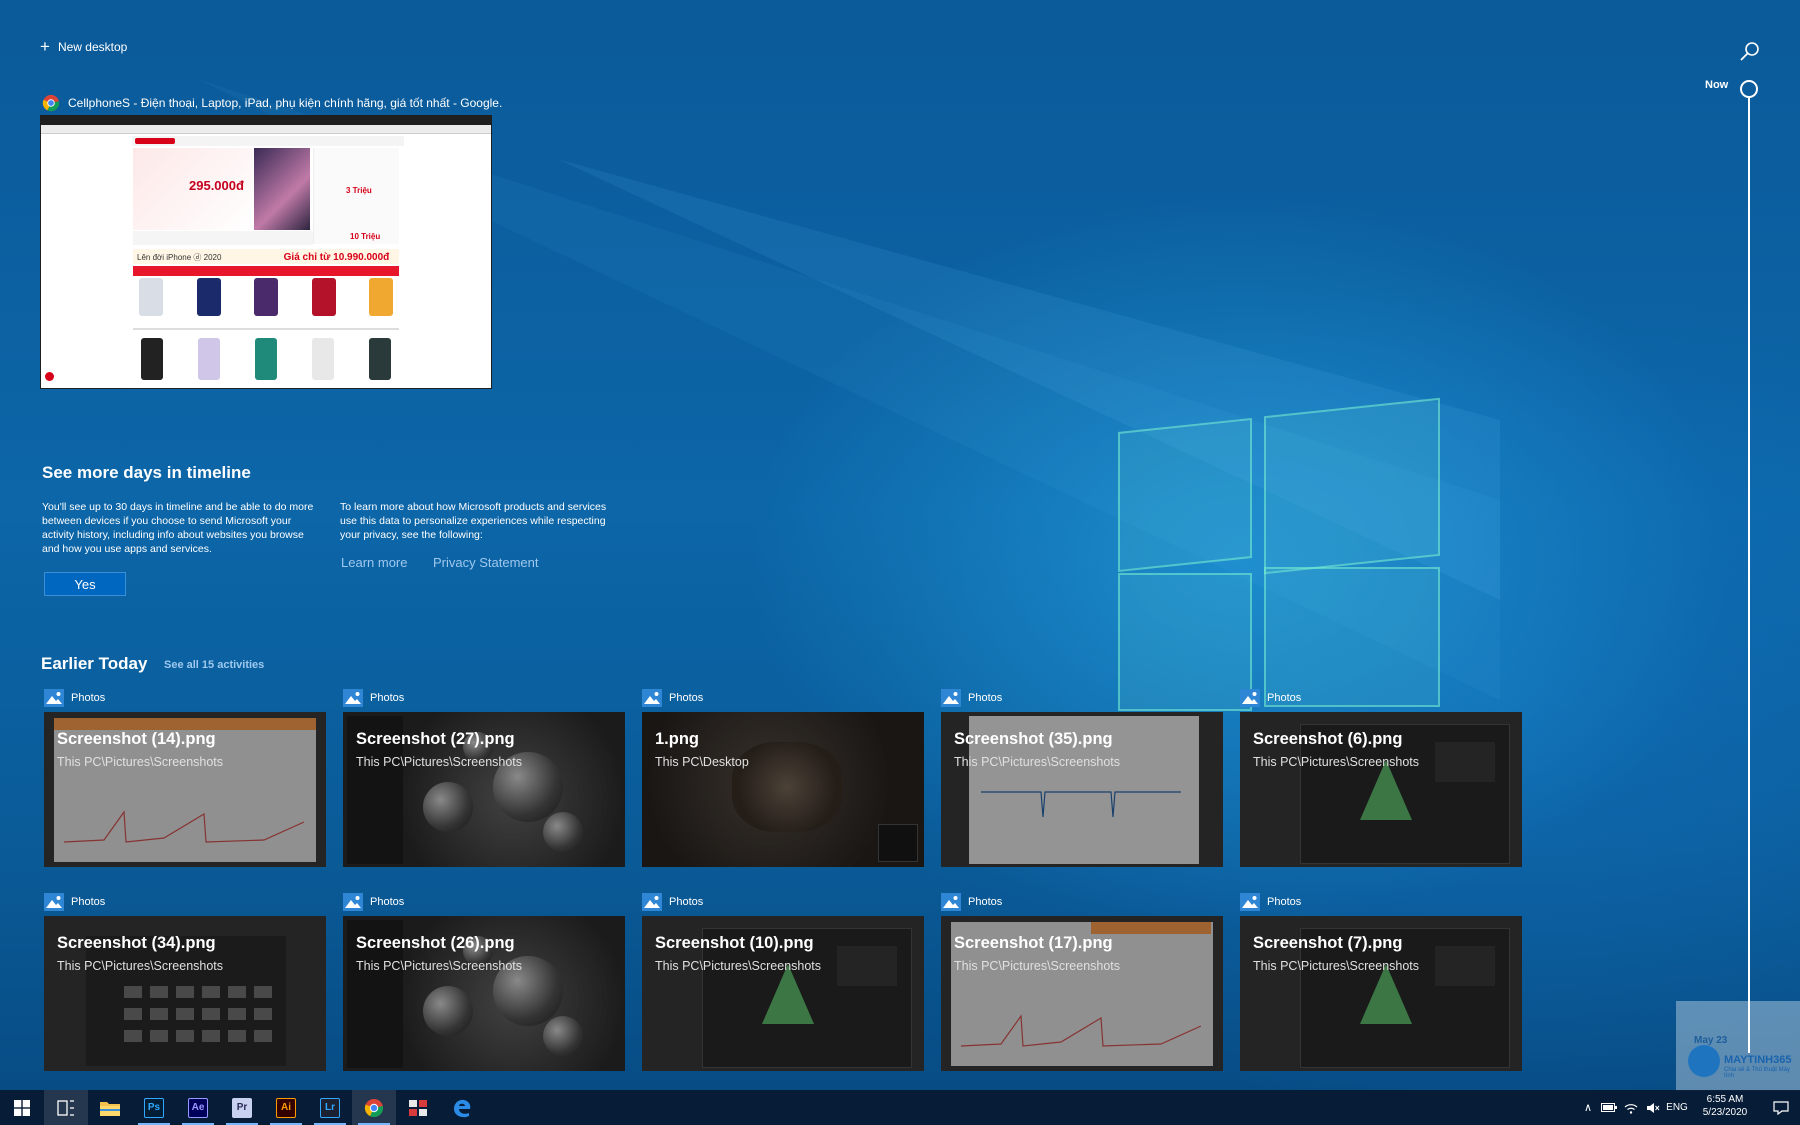  What do you see at coordinates (286, 1107) in the screenshot?
I see `illustrator-button: Ai` at bounding box center [286, 1107].